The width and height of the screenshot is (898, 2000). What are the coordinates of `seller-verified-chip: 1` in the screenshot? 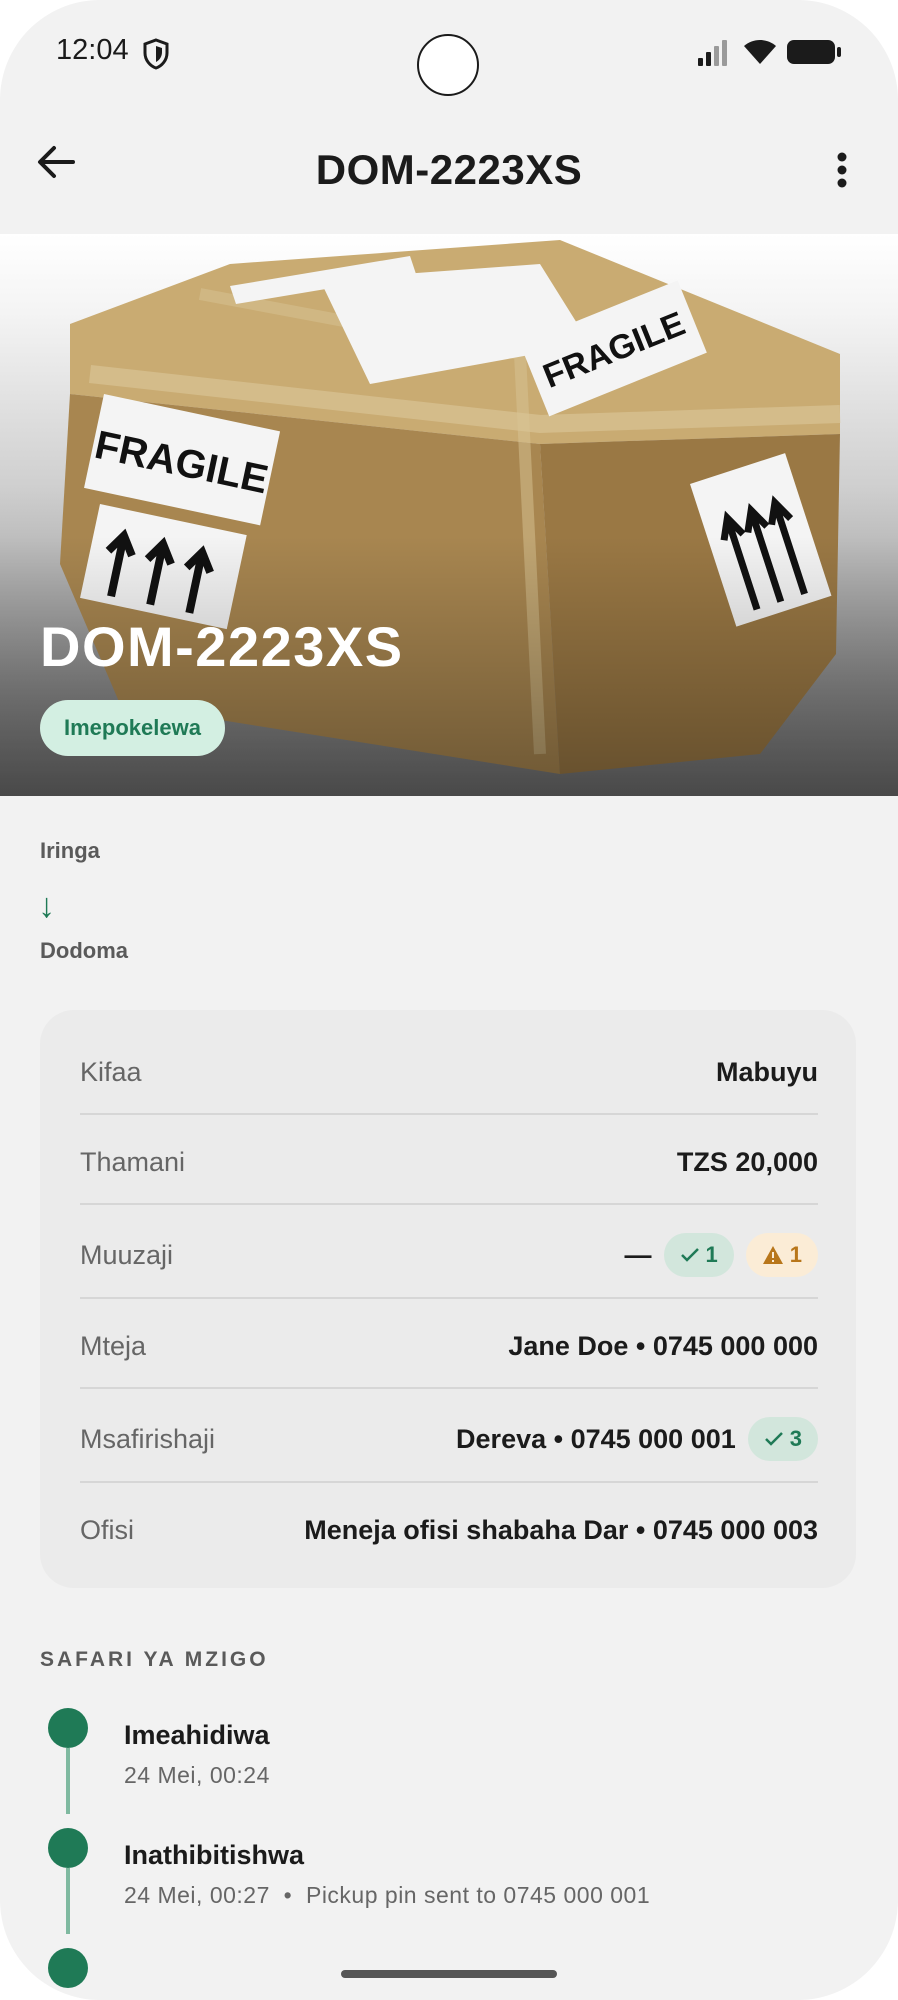 It's located at (698, 1255).